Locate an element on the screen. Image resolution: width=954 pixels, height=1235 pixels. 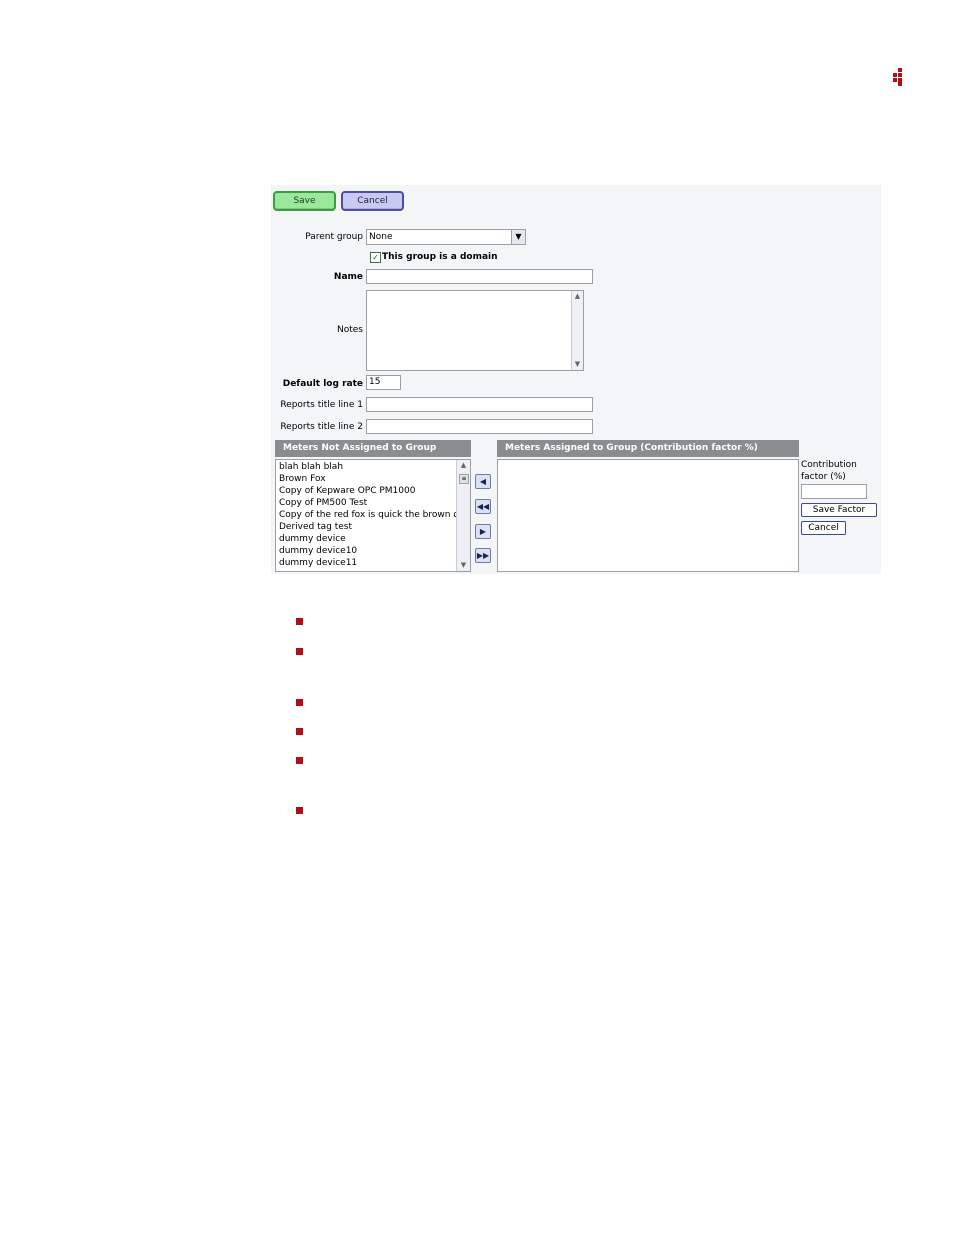
arrow-right-icon: ▶ is located at coordinates (483, 531).